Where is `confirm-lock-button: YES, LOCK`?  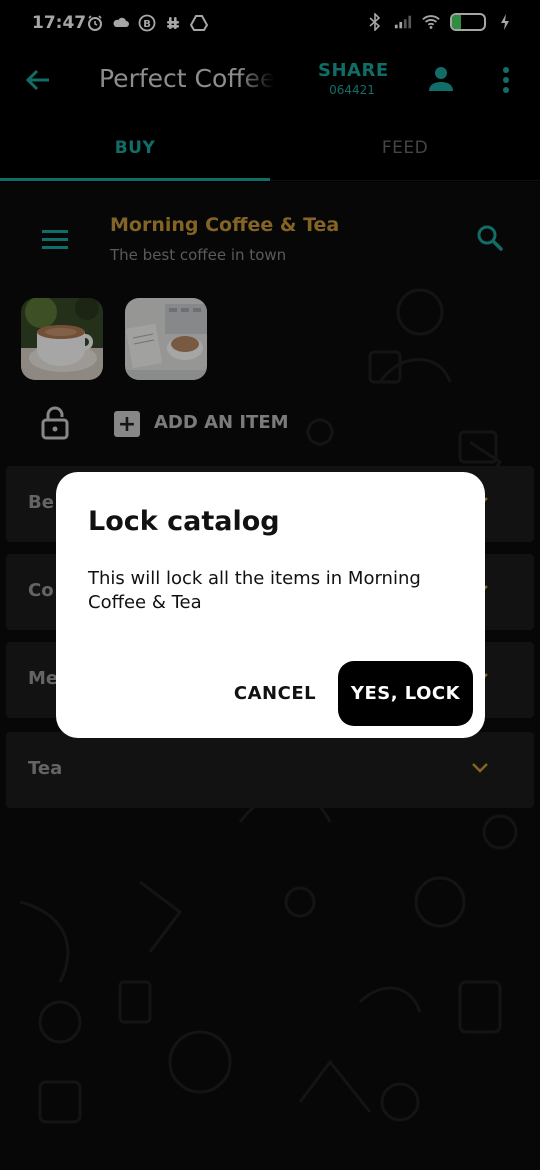 confirm-lock-button: YES, LOCK is located at coordinates (405, 693).